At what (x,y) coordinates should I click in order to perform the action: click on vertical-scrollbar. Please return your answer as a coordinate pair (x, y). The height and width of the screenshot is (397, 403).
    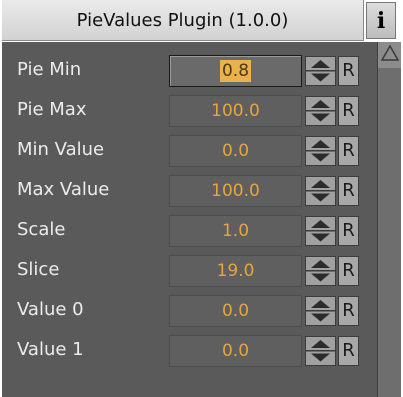
    Looking at the image, I should click on (389, 219).